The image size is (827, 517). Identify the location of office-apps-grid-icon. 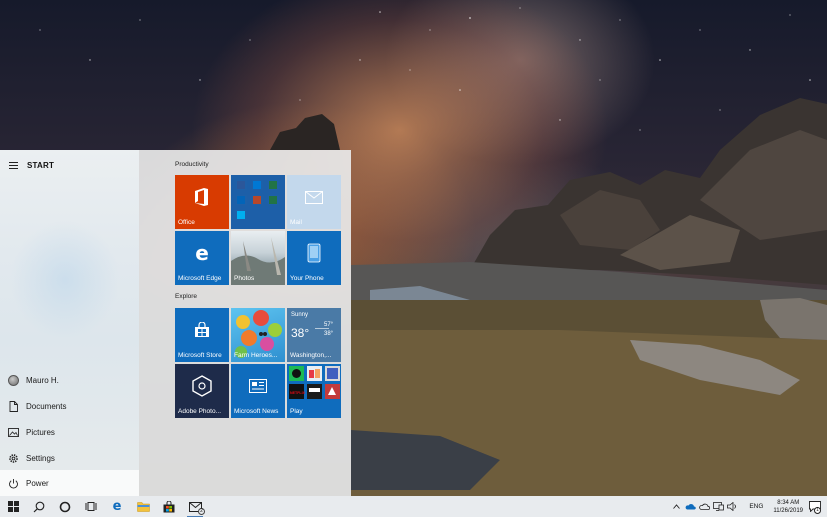
(257, 200).